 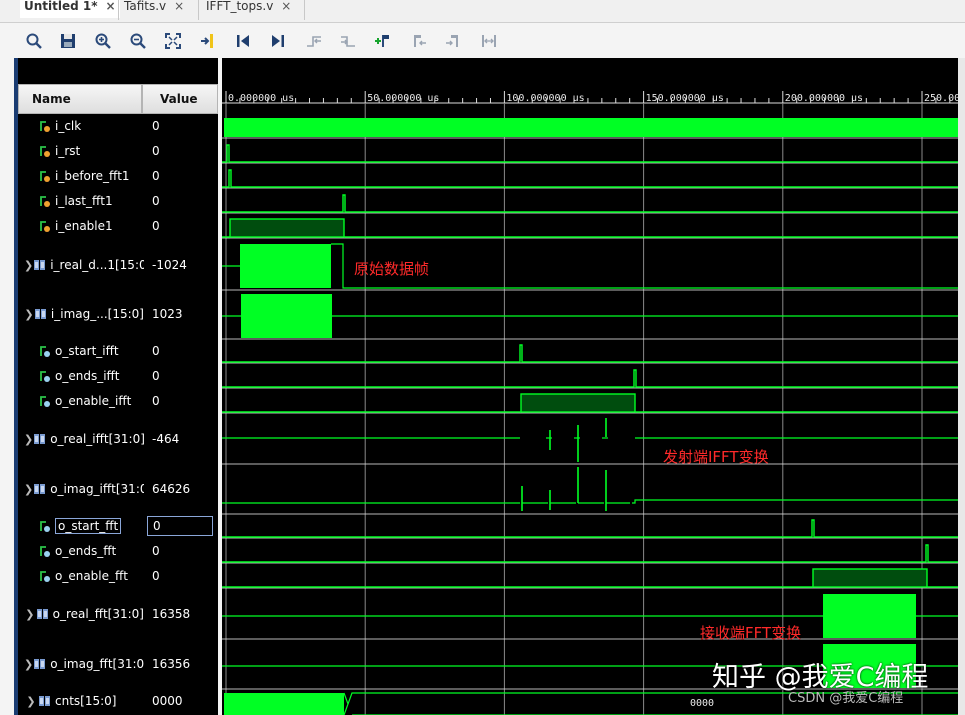 I want to click on zoom-out-icon, so click(x=138, y=41).